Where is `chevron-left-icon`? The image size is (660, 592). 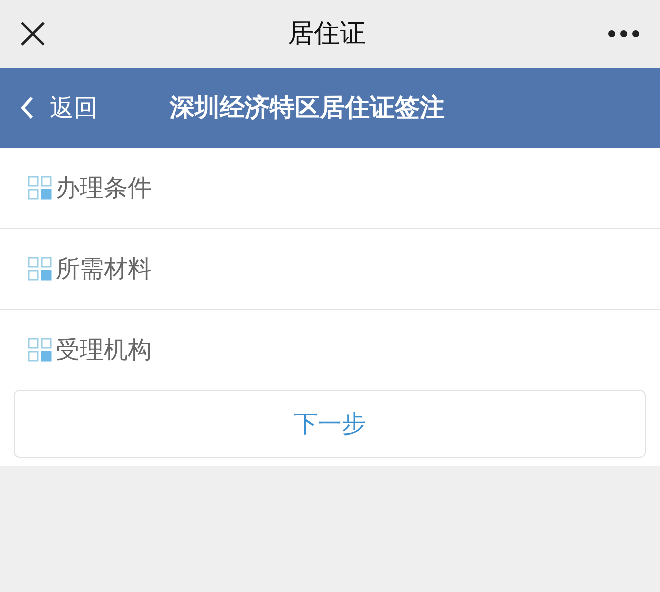
chevron-left-icon is located at coordinates (27, 108).